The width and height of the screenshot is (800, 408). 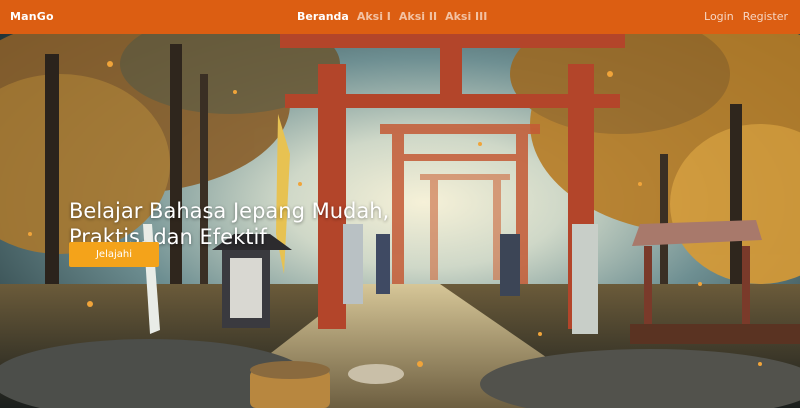 What do you see at coordinates (374, 16) in the screenshot?
I see `nav-item-aksi-1: Aksi I` at bounding box center [374, 16].